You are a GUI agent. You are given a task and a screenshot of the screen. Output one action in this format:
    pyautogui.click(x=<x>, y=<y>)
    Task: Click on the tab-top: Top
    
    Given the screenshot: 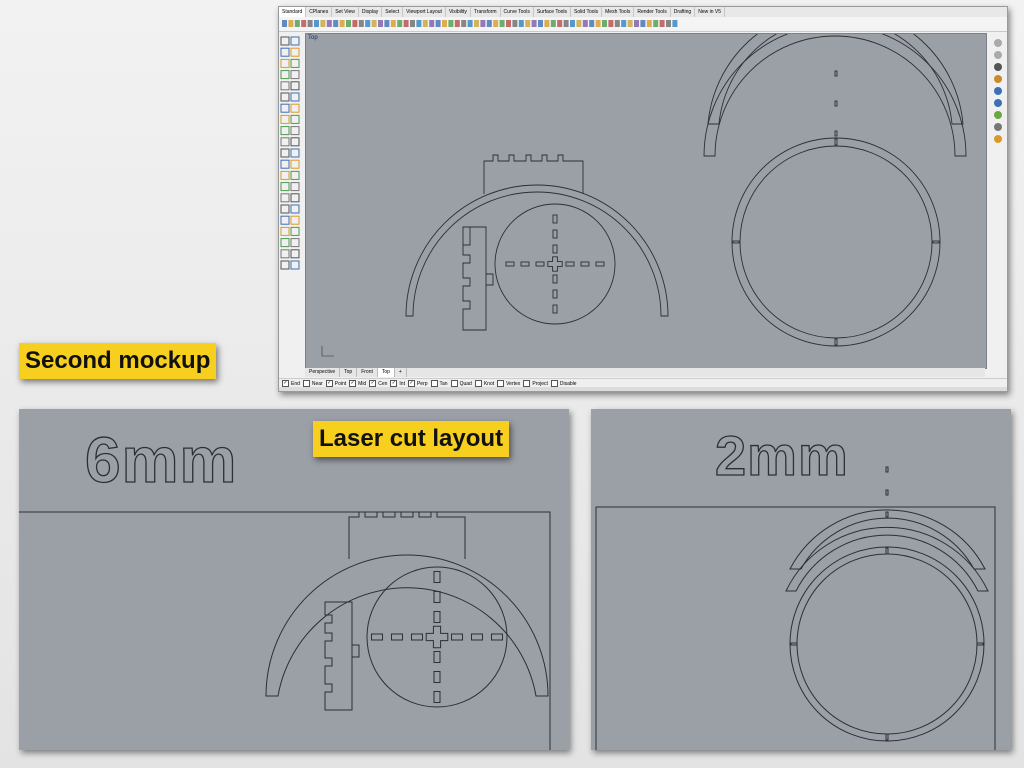 What is the action you would take?
    pyautogui.click(x=349, y=372)
    